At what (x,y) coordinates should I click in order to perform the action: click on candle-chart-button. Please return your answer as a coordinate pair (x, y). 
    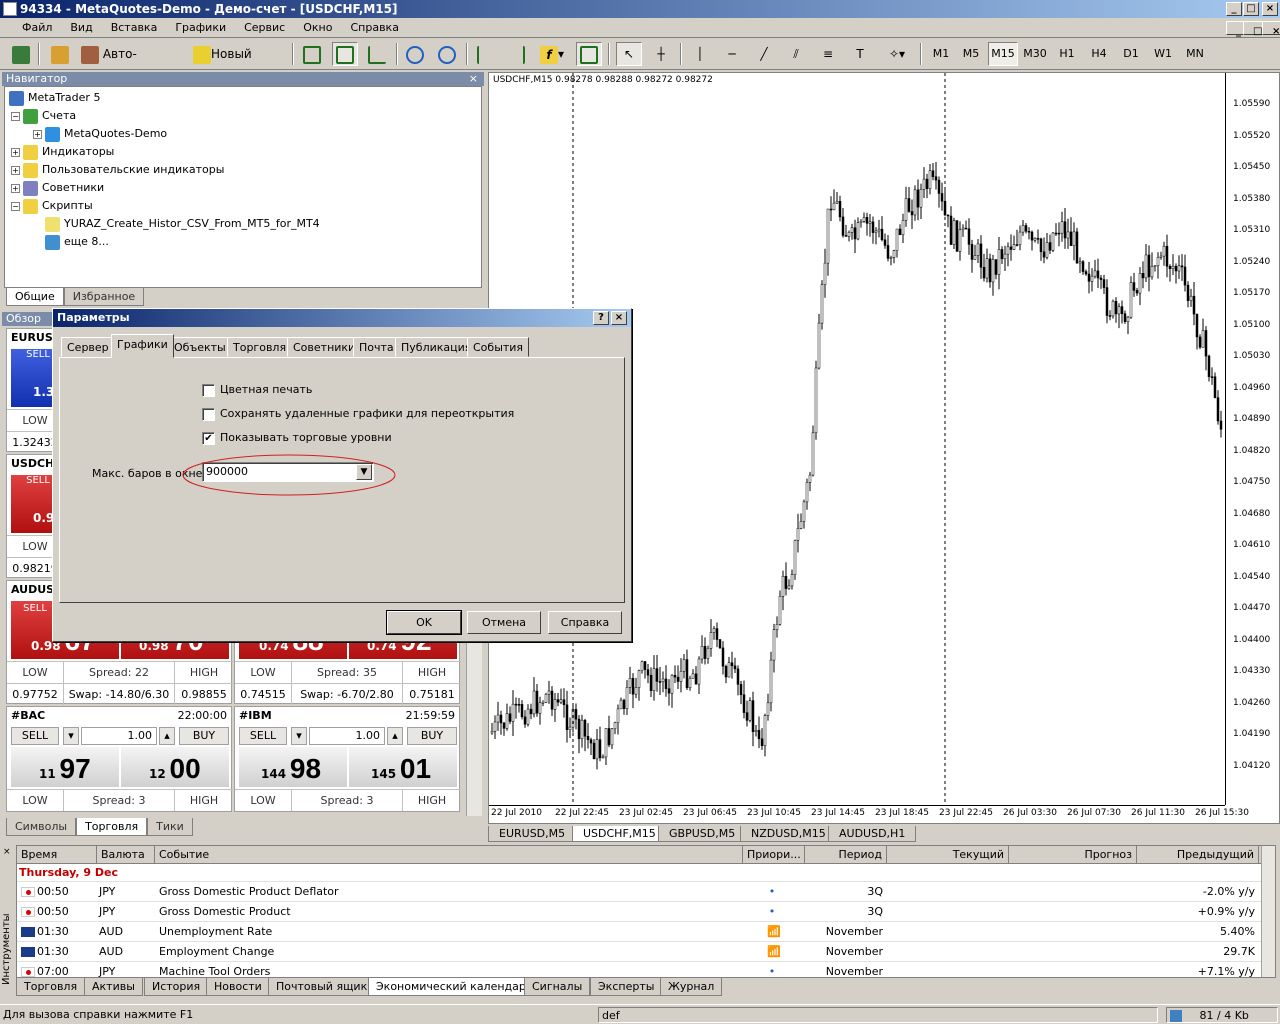
    Looking at the image, I should click on (345, 54).